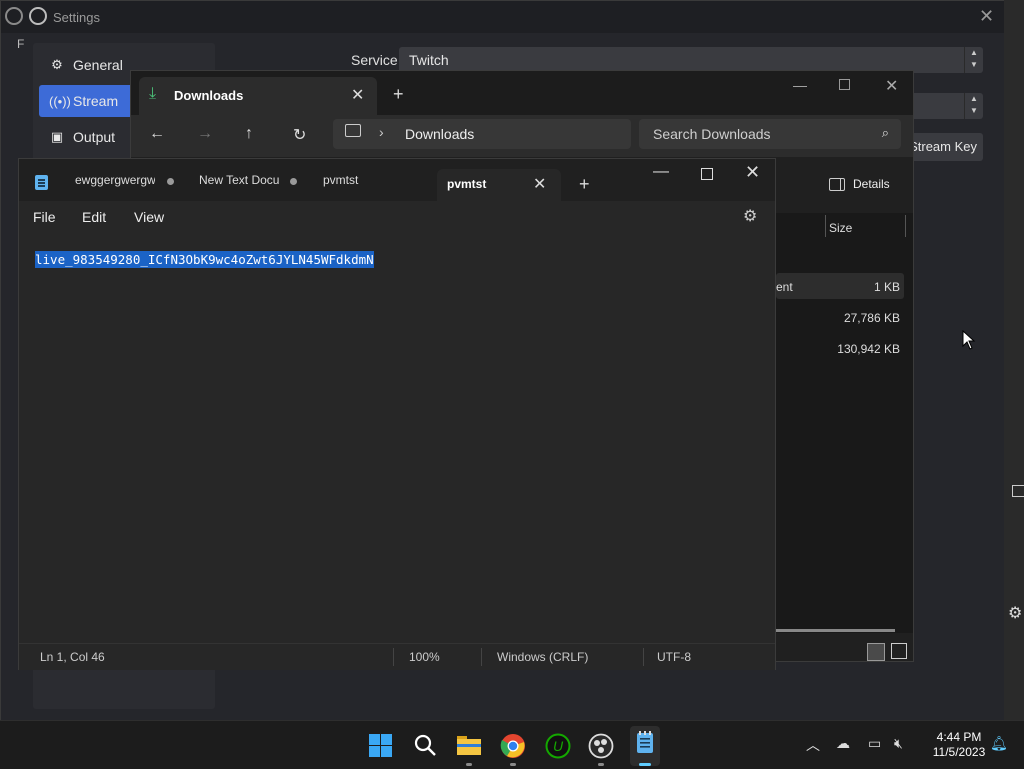 Image resolution: width=1024 pixels, height=769 pixels. I want to click on file-type: ent, so click(784, 287).